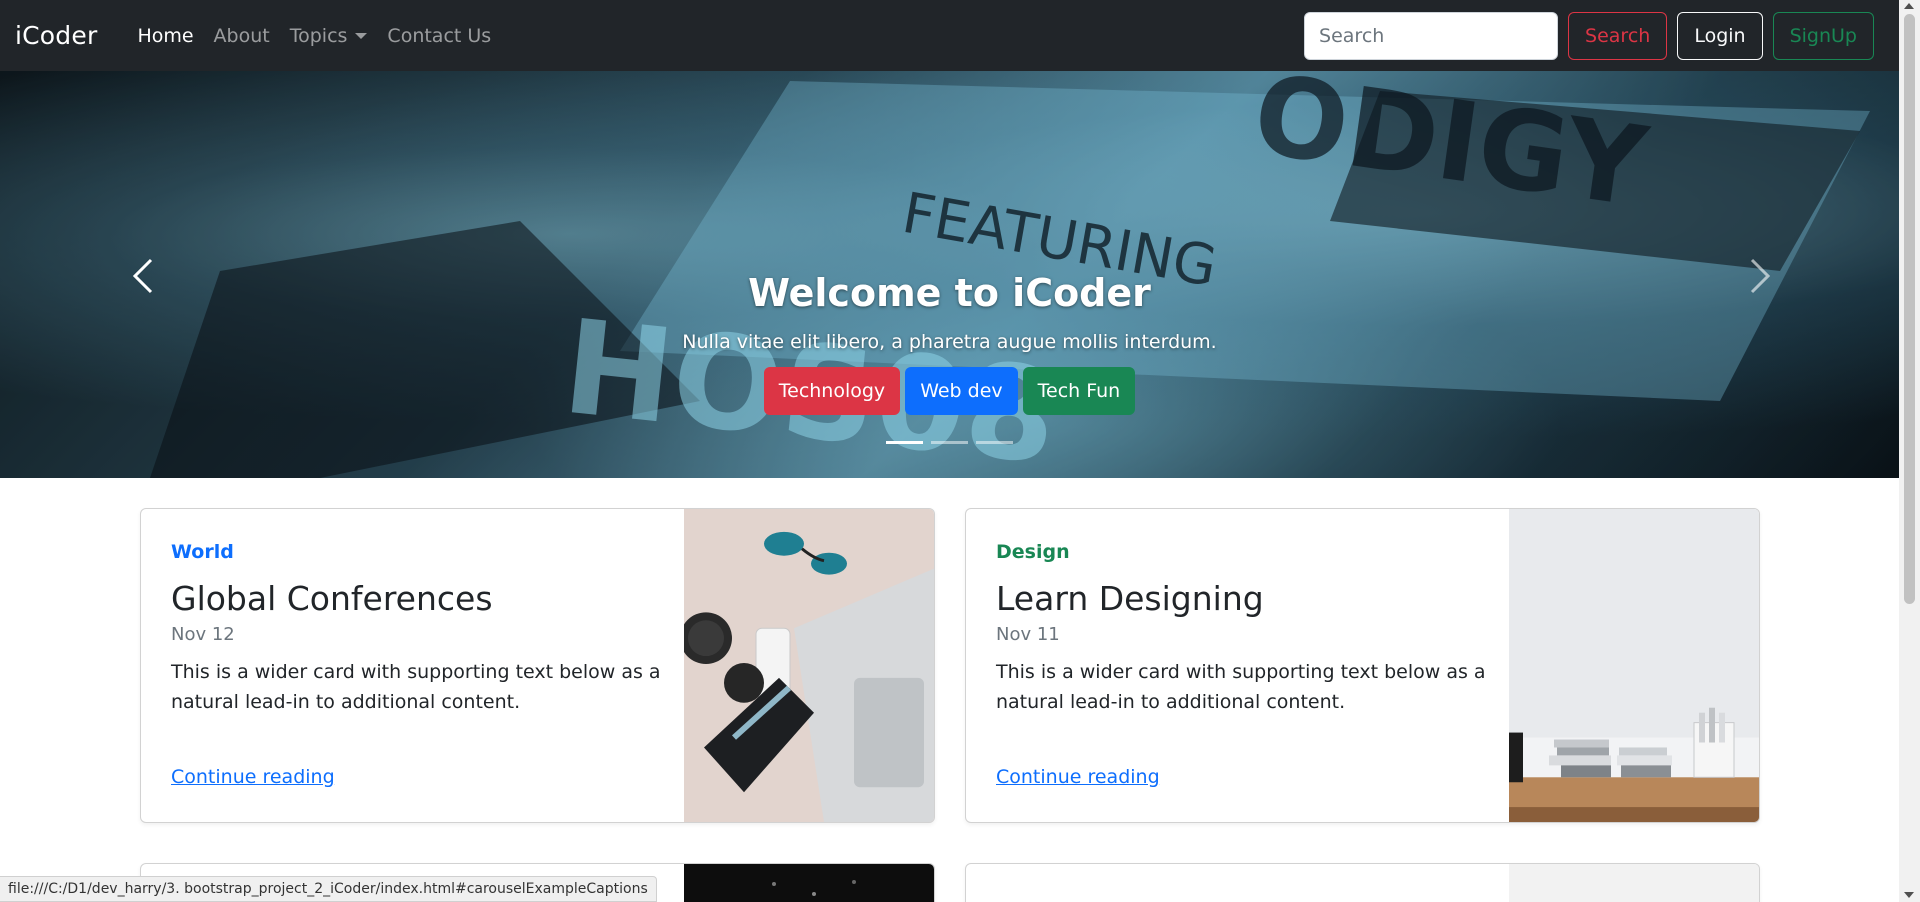  What do you see at coordinates (1634, 883) in the screenshot?
I see `card-image-light` at bounding box center [1634, 883].